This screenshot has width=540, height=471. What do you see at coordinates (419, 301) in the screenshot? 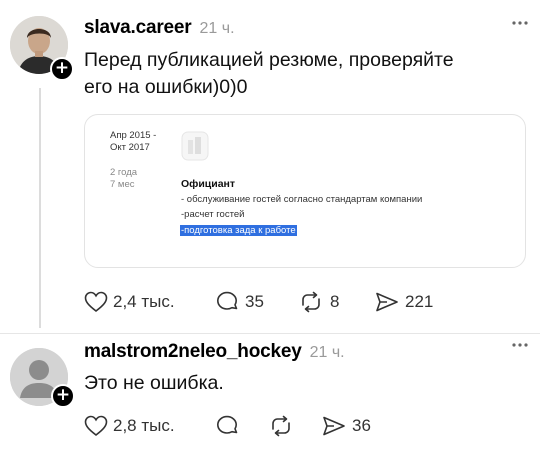
I see `share-count: 221` at bounding box center [419, 301].